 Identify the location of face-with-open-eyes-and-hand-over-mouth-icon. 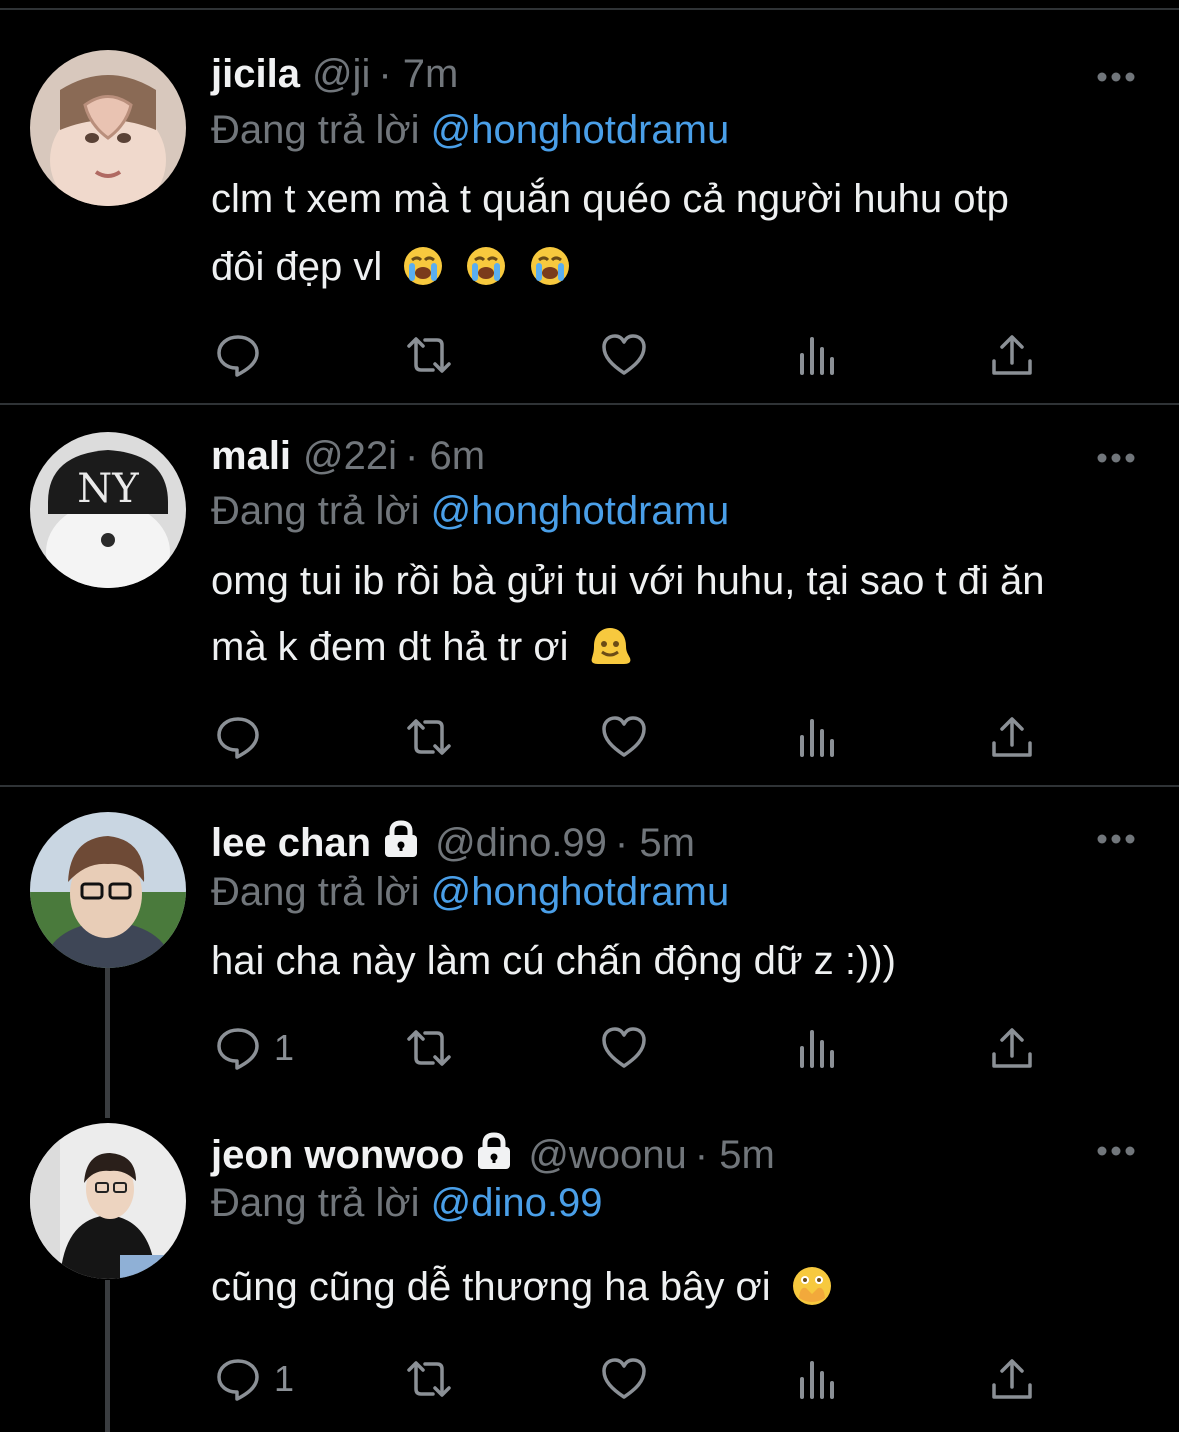
(812, 1286).